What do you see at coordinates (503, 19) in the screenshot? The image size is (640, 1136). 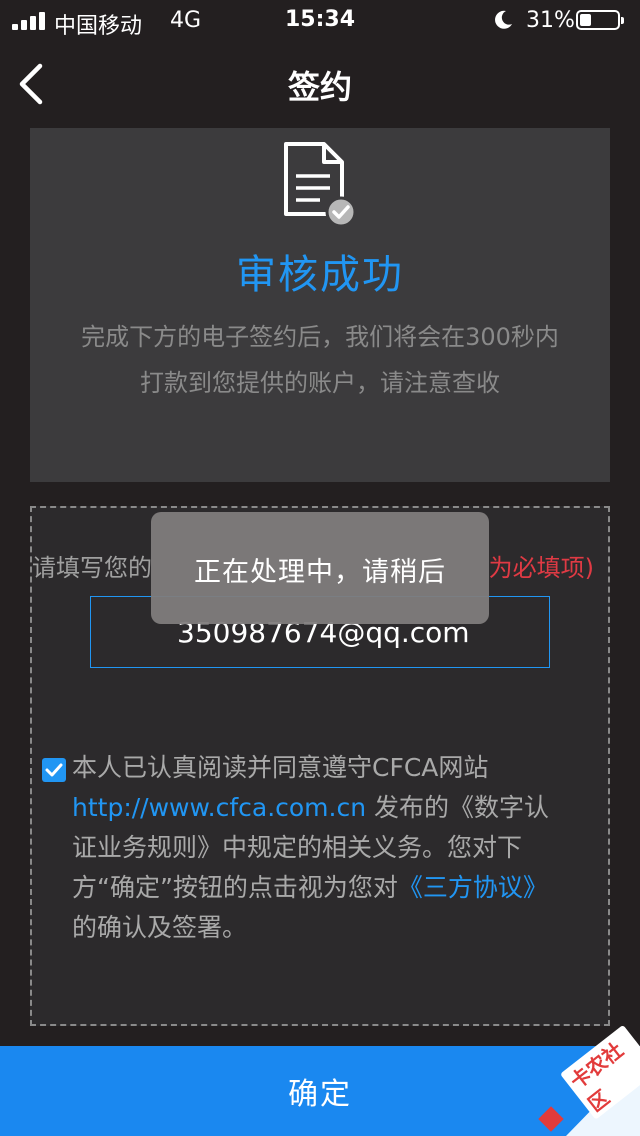 I see `moon-icon` at bounding box center [503, 19].